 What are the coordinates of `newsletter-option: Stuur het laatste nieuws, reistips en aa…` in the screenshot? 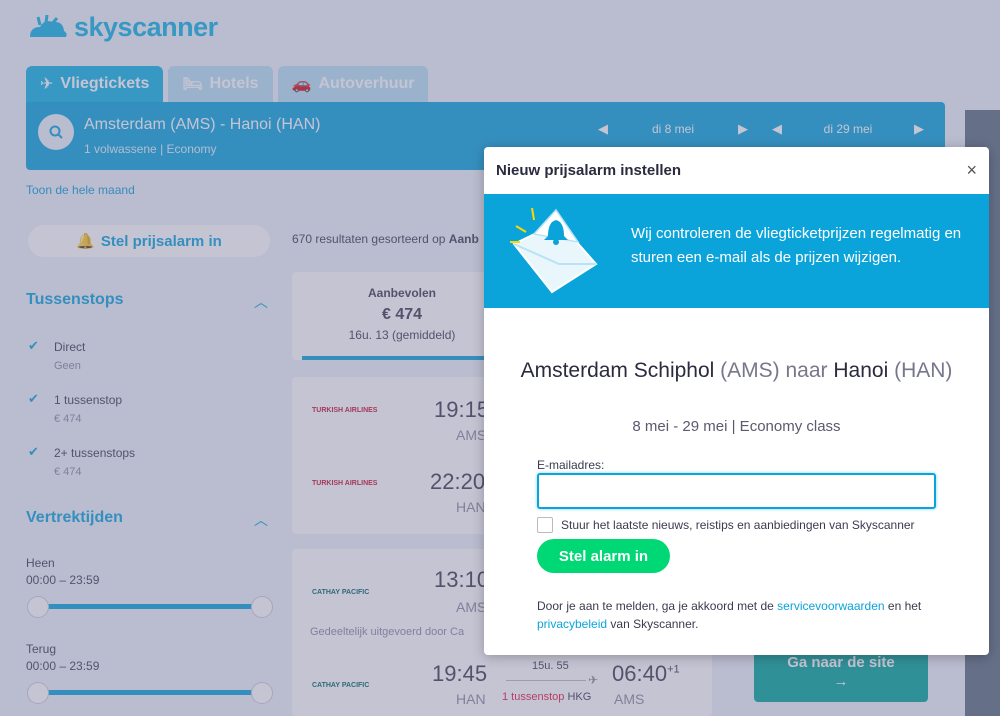 It's located at (726, 525).